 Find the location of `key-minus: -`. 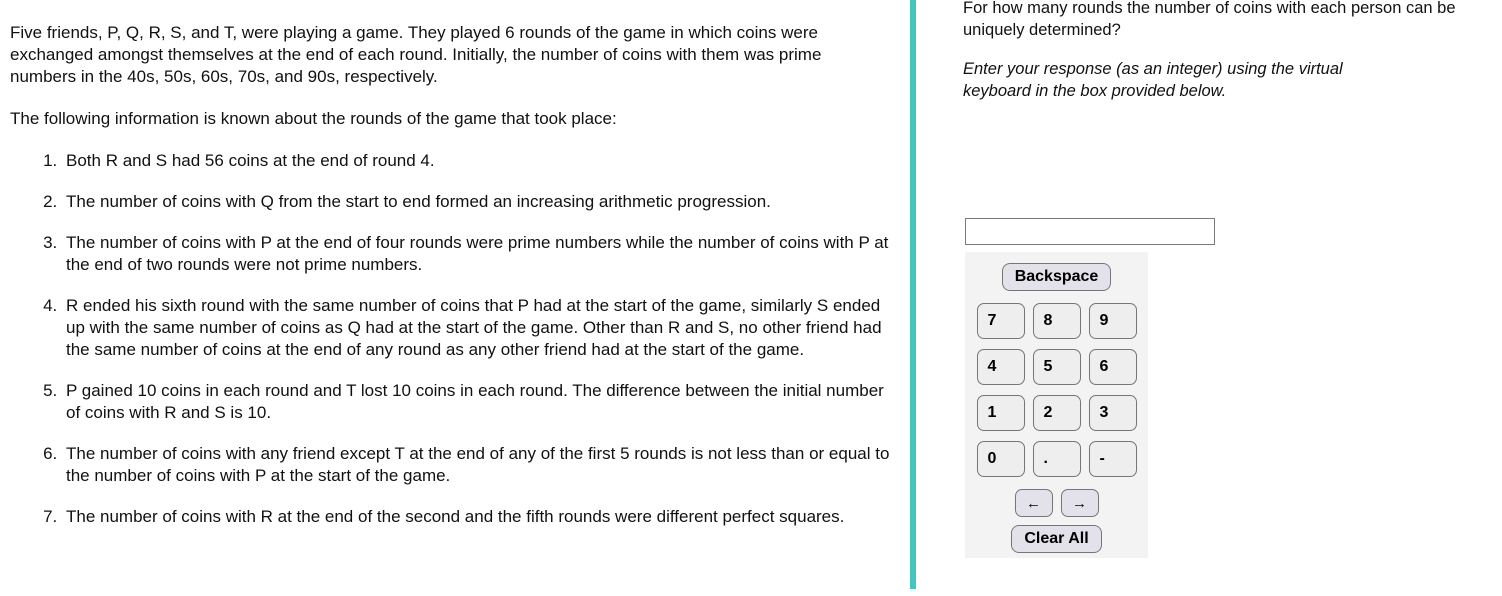

key-minus: - is located at coordinates (1112, 459).